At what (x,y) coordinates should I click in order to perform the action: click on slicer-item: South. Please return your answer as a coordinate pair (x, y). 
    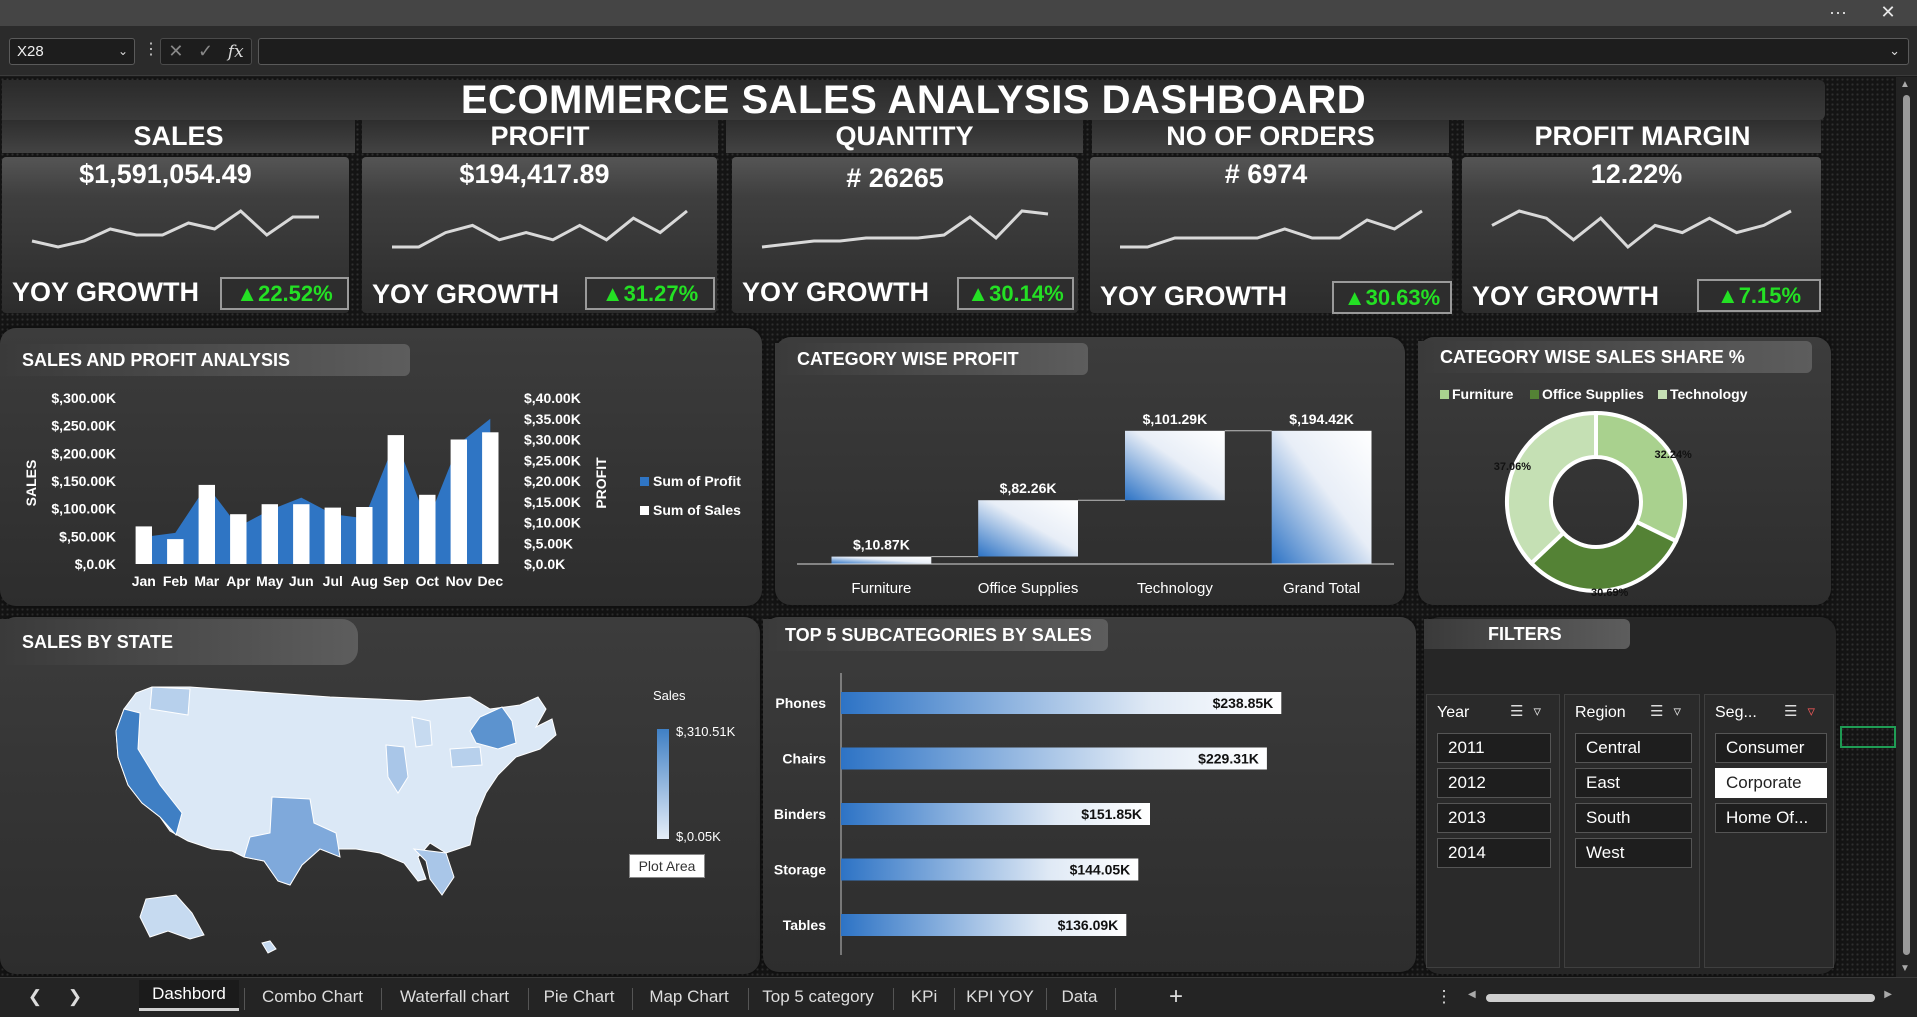
    Looking at the image, I should click on (1633, 818).